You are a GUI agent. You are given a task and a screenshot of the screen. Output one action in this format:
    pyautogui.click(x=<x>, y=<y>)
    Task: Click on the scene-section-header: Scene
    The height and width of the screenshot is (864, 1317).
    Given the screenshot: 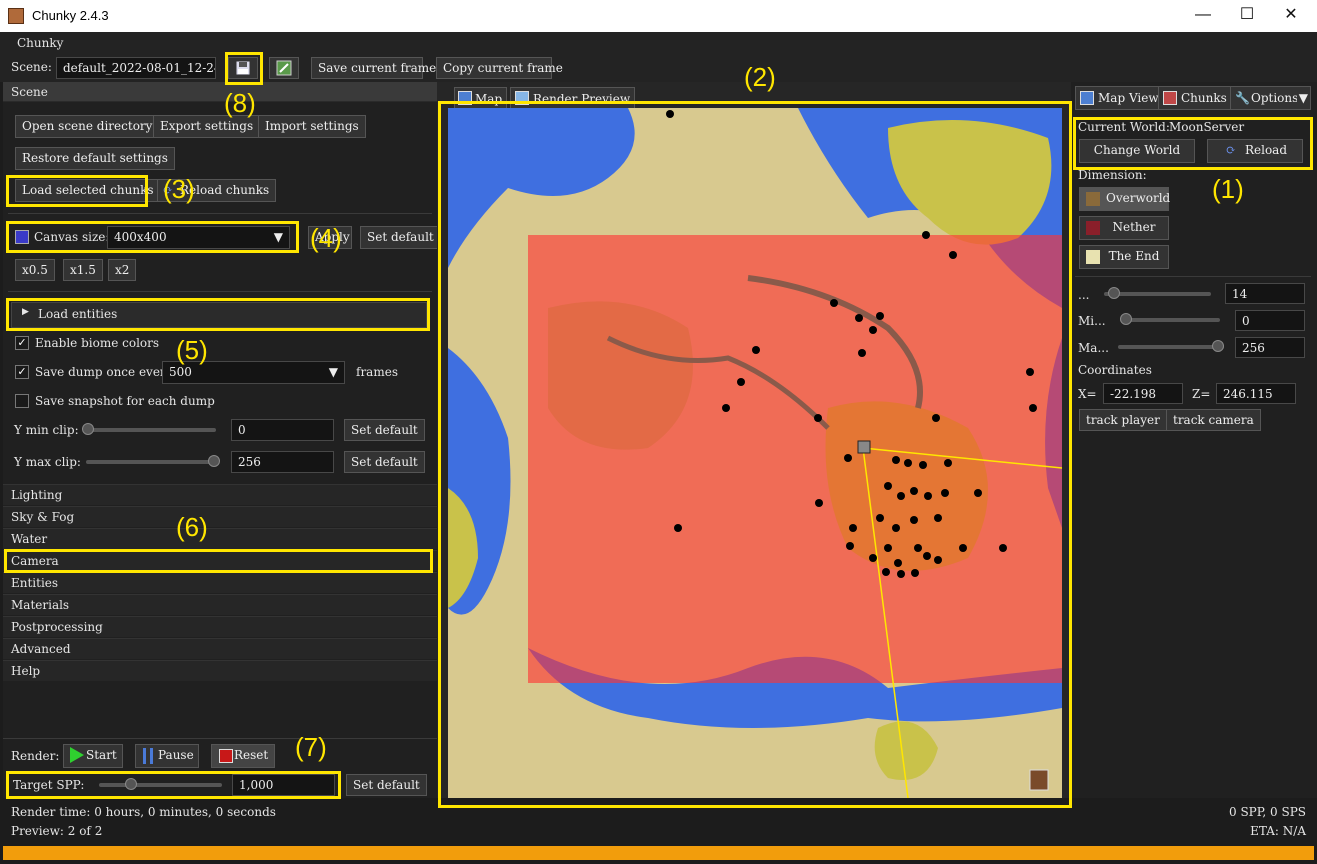 What is the action you would take?
    pyautogui.click(x=220, y=92)
    